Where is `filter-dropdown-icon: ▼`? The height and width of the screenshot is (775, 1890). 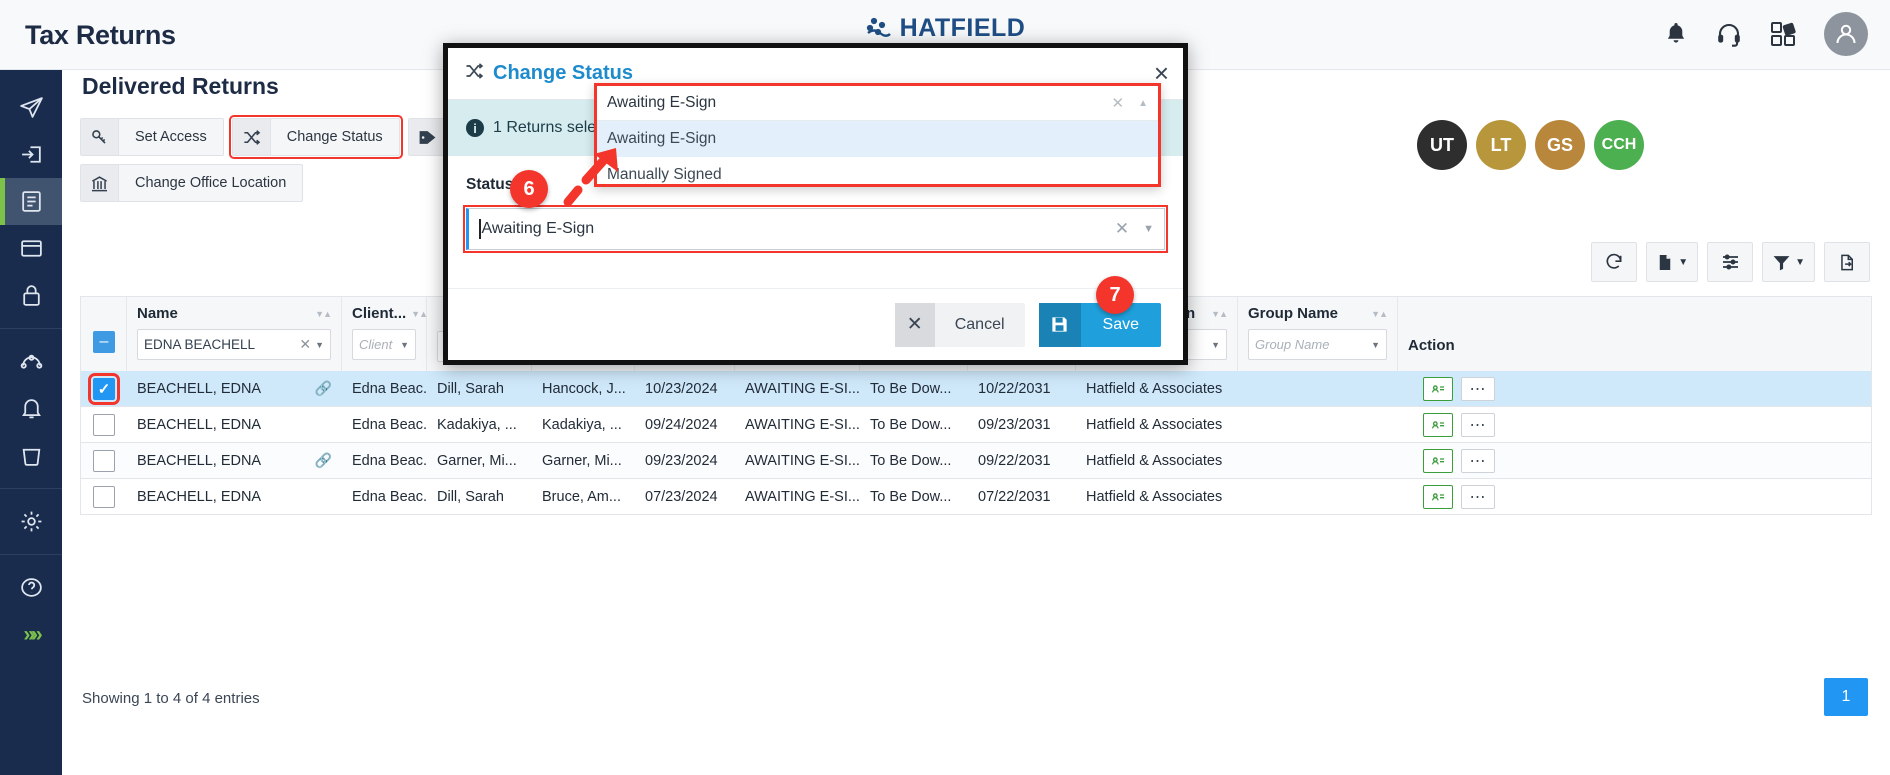 filter-dropdown-icon: ▼ is located at coordinates (1788, 262).